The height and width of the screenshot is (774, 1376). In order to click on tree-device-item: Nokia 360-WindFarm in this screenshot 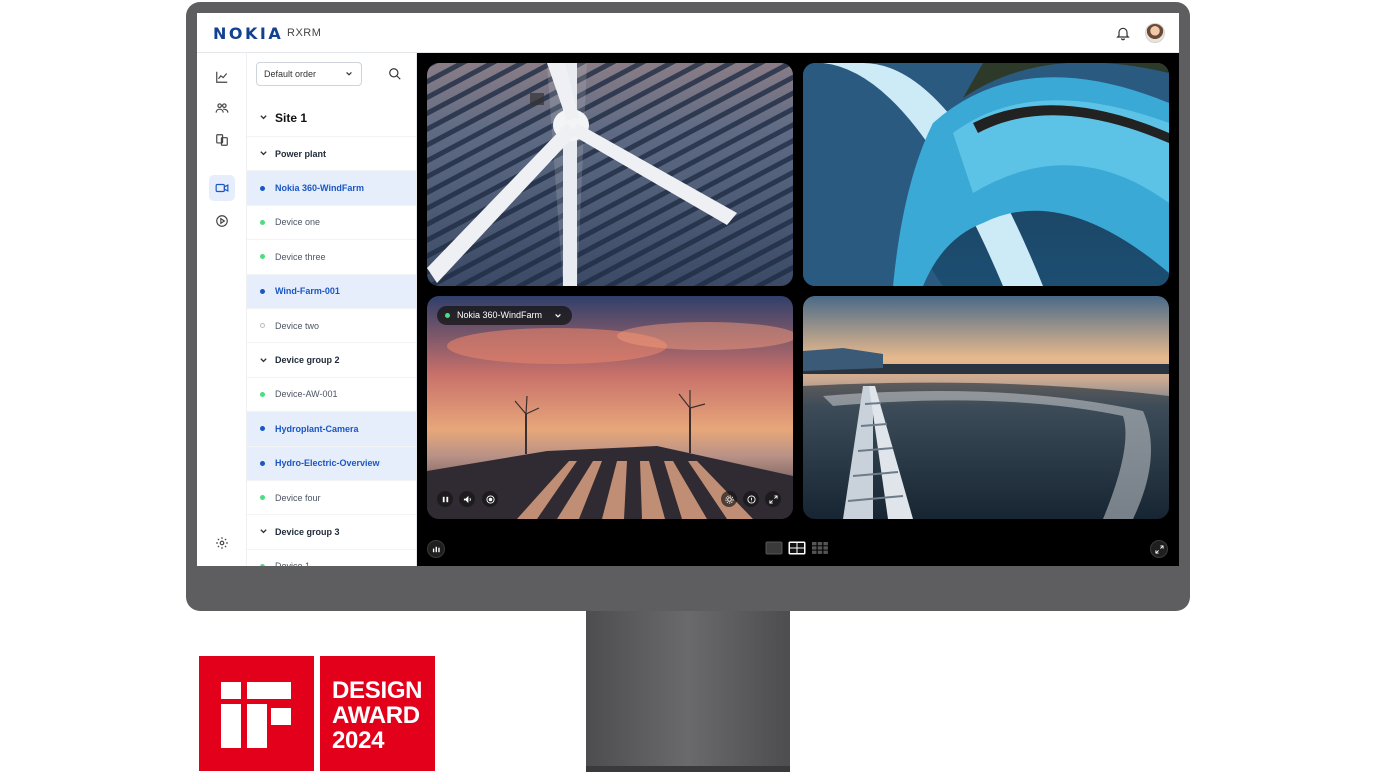, I will do `click(331, 188)`.